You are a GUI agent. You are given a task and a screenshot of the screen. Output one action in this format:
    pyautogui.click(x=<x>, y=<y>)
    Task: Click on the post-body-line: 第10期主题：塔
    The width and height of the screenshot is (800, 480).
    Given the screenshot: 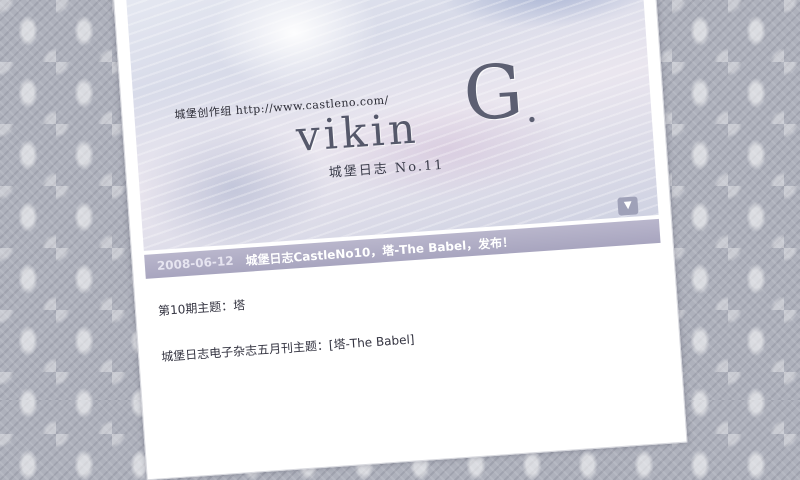 What is the action you would take?
    pyautogui.click(x=201, y=308)
    